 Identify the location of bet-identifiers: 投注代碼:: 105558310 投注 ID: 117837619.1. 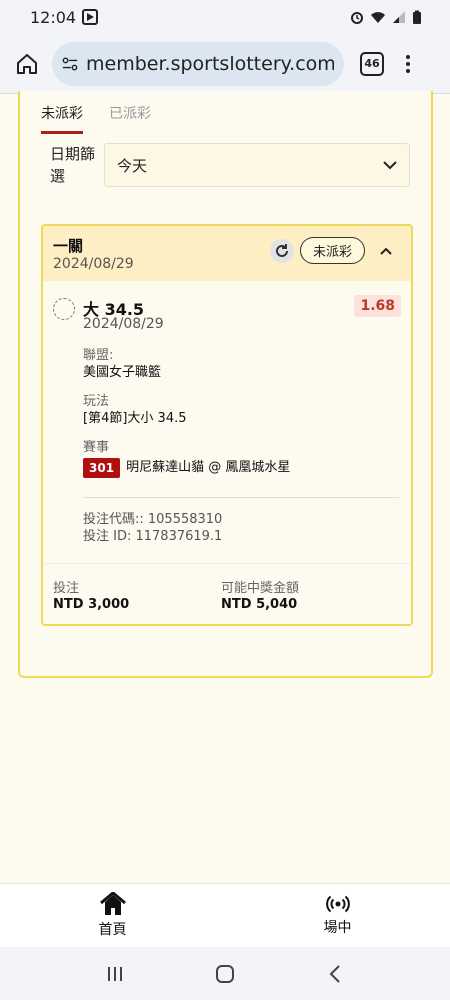
(152, 528).